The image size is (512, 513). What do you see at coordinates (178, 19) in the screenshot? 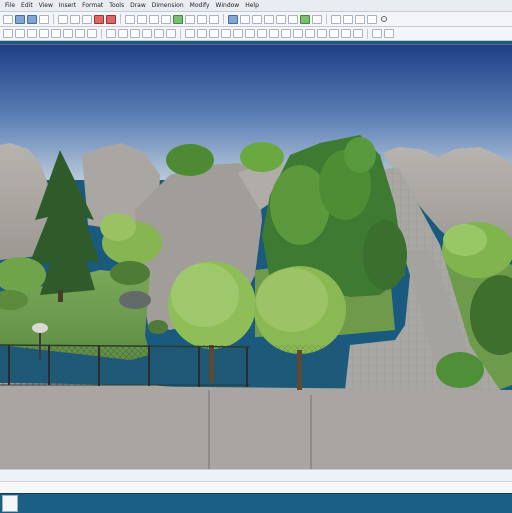
I see `orbit-icon` at bounding box center [178, 19].